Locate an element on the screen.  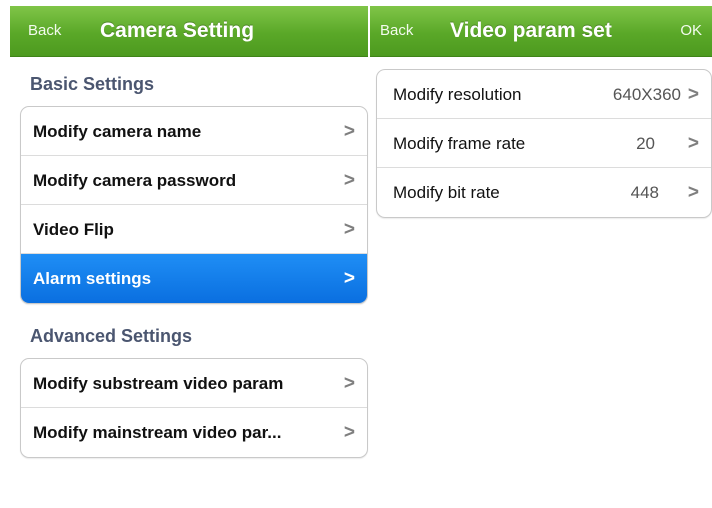
page-title: Video param set is located at coordinates (531, 30).